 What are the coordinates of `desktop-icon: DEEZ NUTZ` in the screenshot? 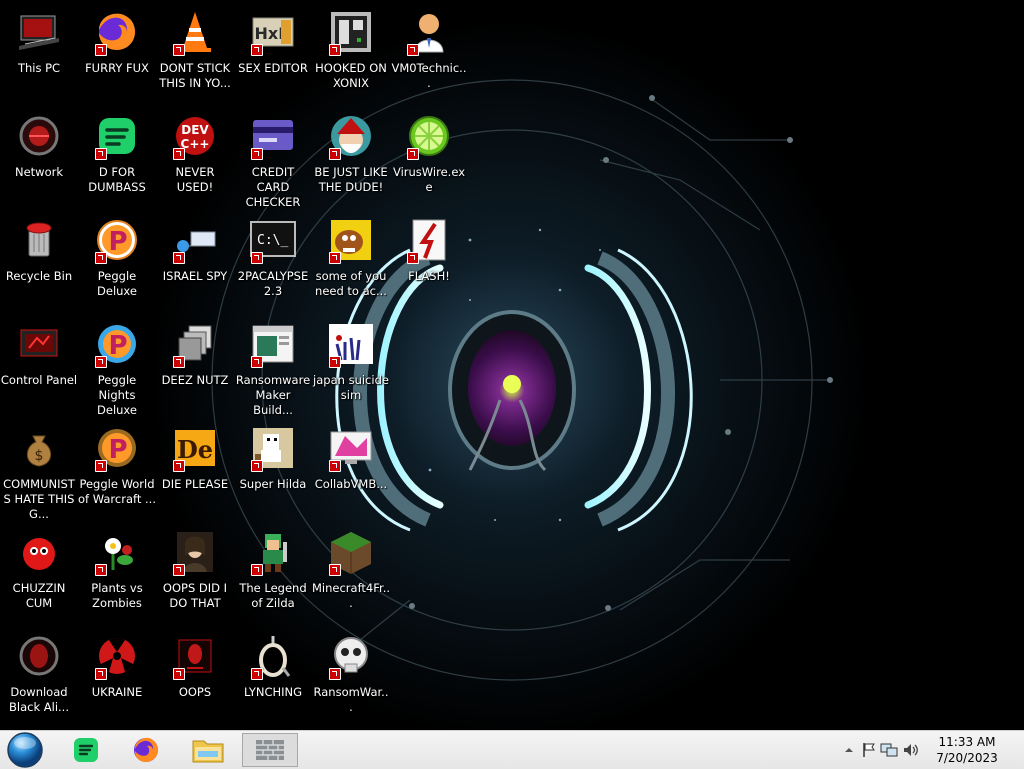 It's located at (195, 368).